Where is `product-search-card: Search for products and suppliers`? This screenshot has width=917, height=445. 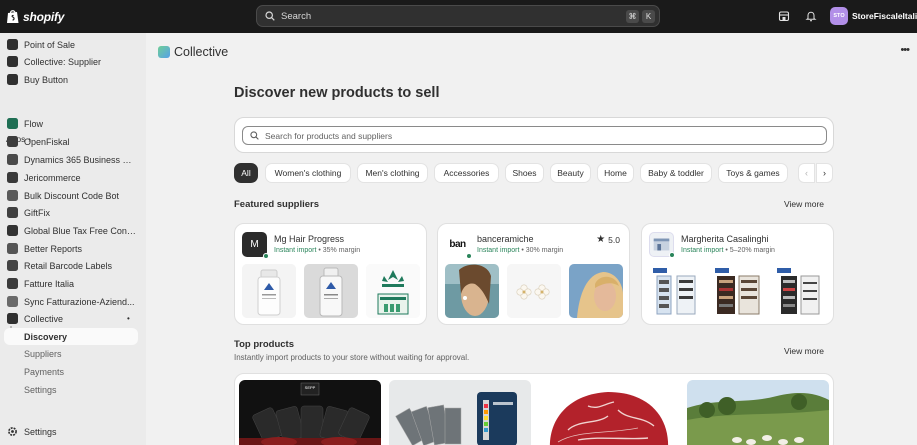 product-search-card: Search for products and suppliers is located at coordinates (534, 135).